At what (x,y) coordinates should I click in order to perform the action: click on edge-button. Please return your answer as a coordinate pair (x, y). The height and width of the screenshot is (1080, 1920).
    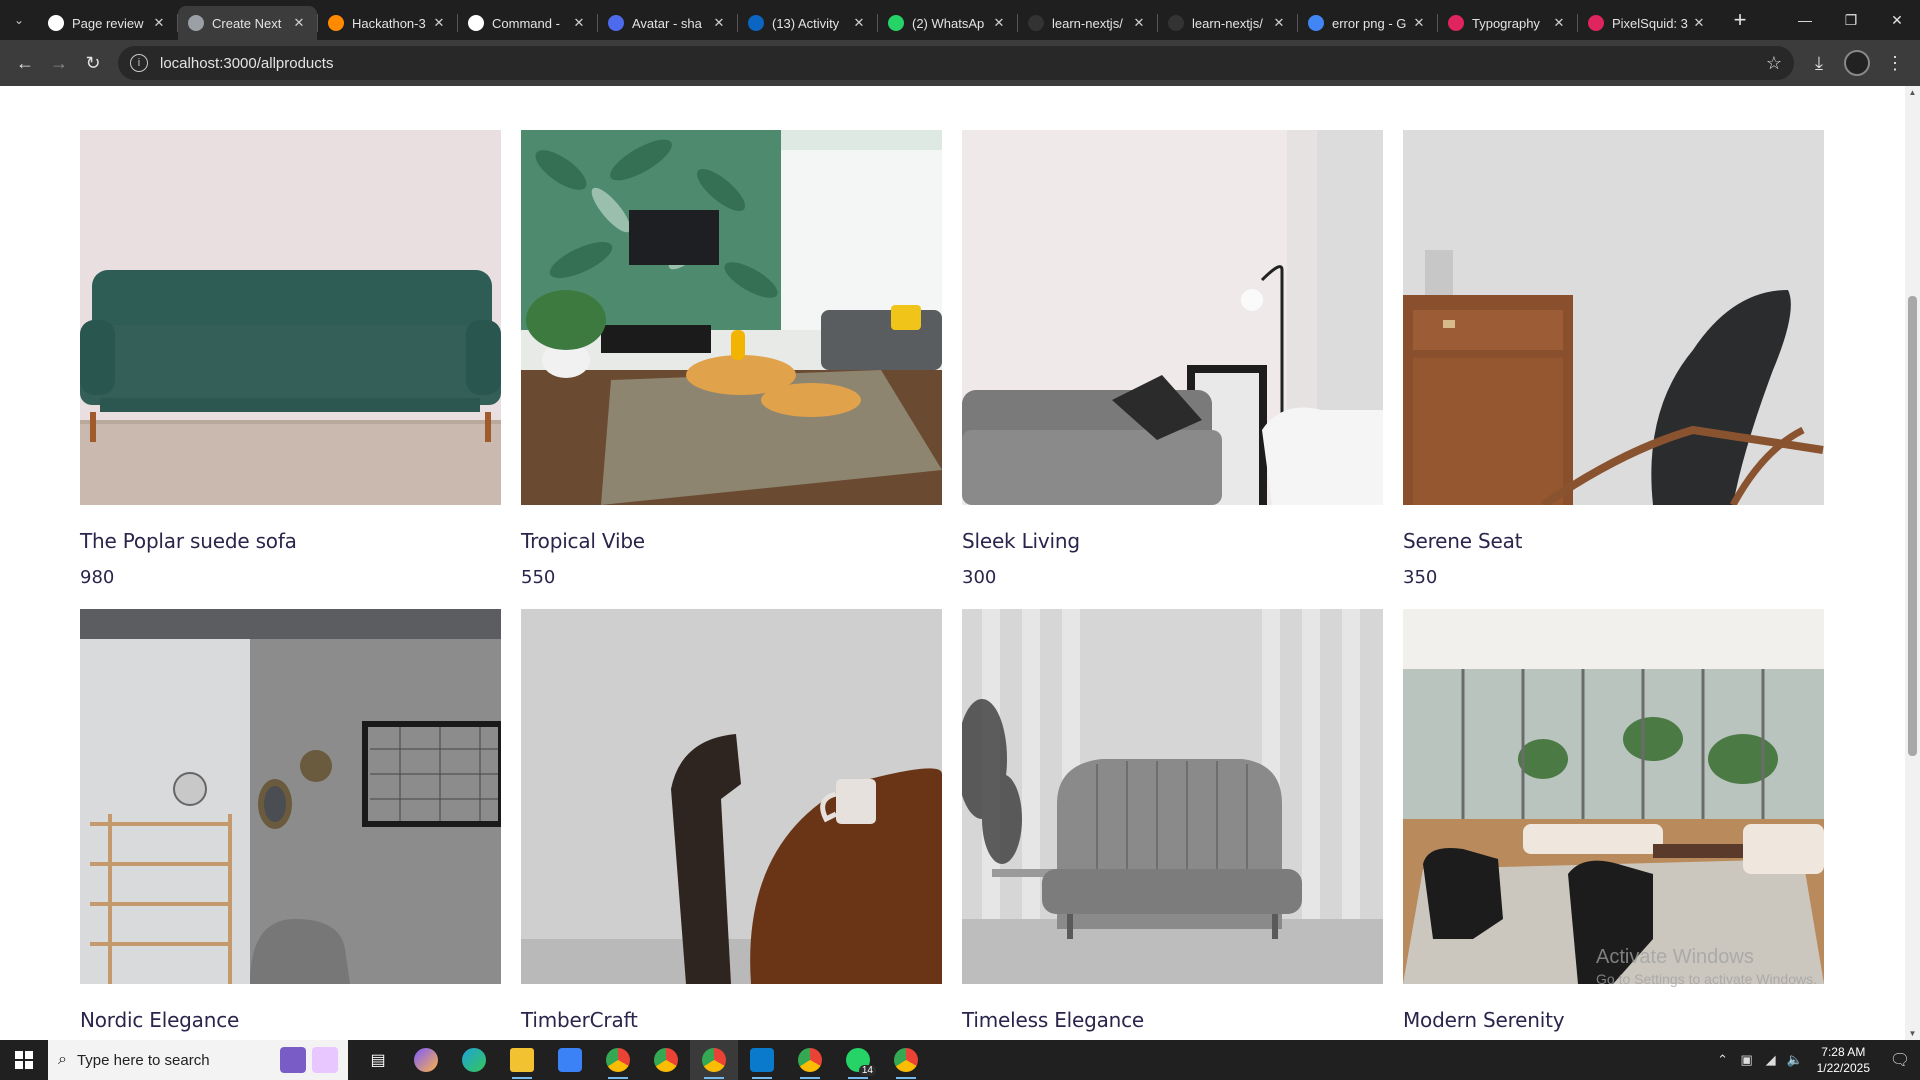
    Looking at the image, I should click on (474, 1060).